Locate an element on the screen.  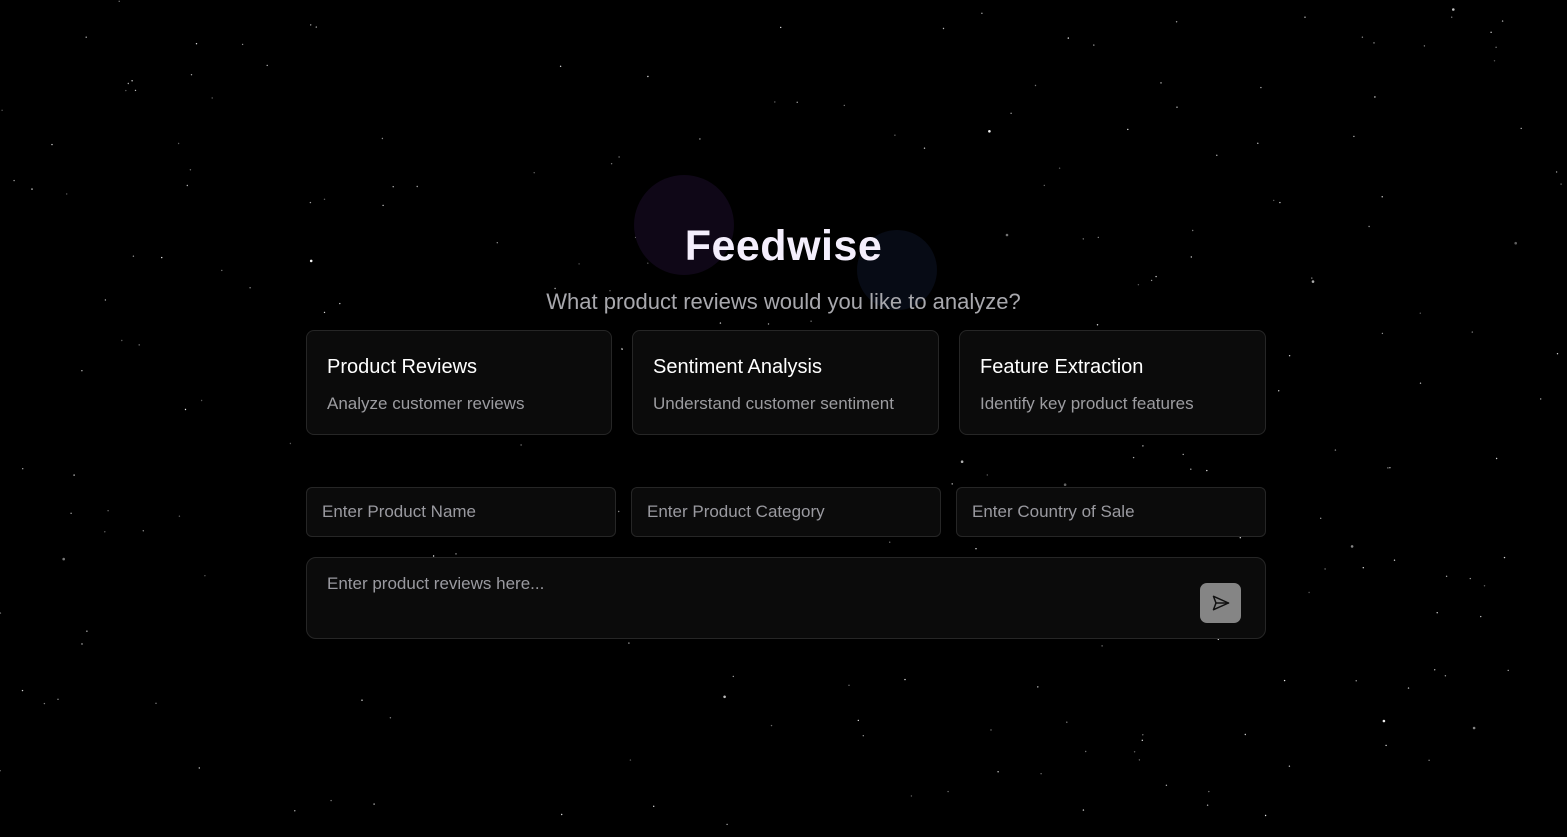
card-title: Sentiment Analysis is located at coordinates (737, 367).